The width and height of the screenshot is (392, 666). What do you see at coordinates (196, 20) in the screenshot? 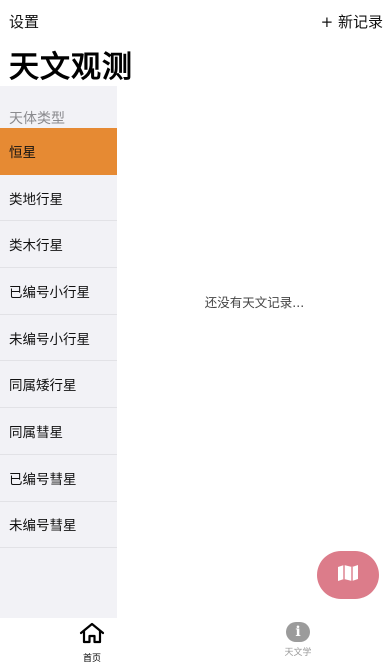
I see `top-bar: 设置 + 新记录` at bounding box center [196, 20].